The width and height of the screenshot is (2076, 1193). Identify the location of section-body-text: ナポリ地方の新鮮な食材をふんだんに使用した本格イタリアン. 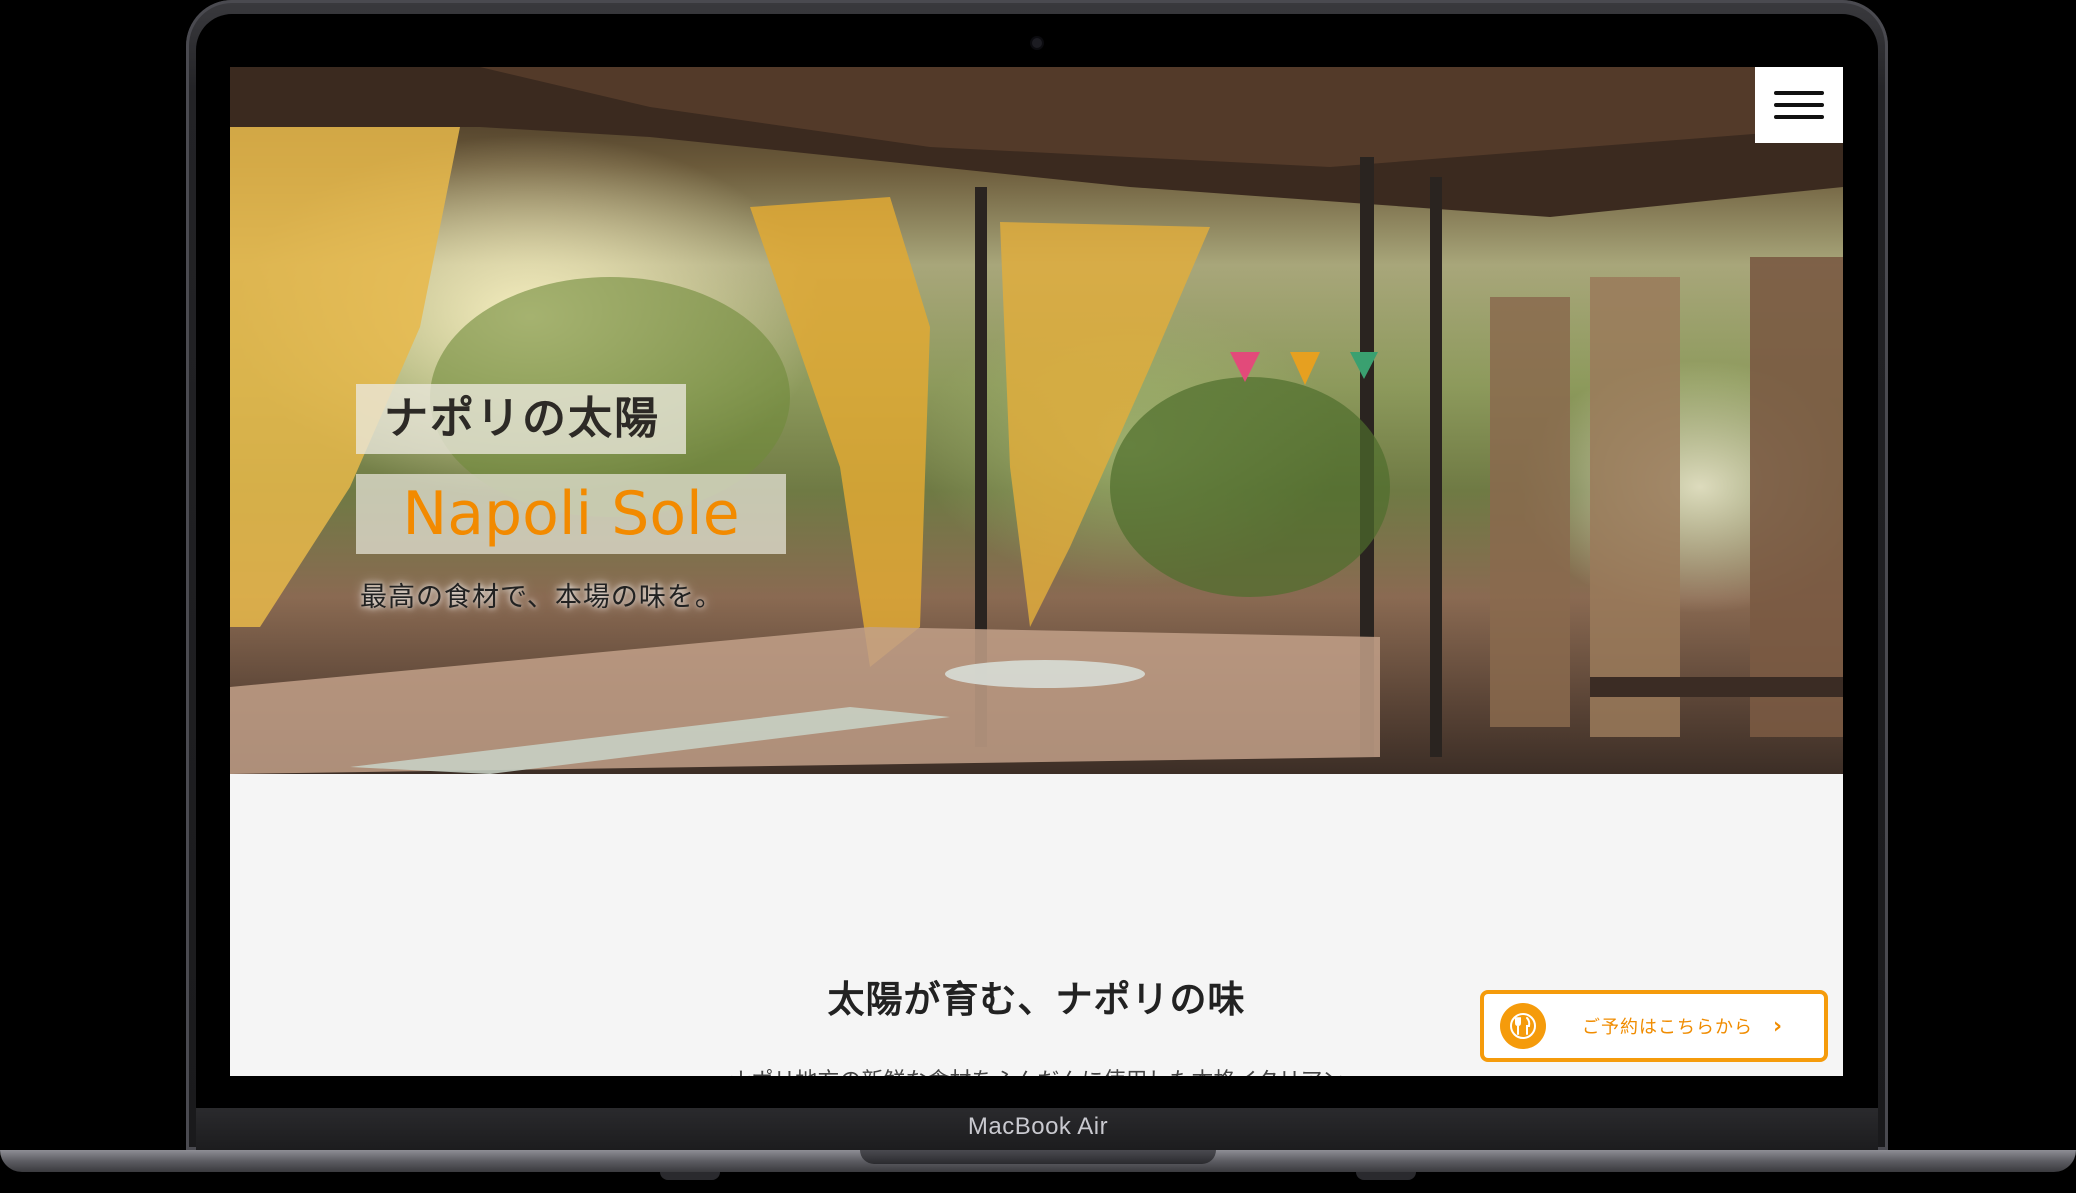
(1036, 1069).